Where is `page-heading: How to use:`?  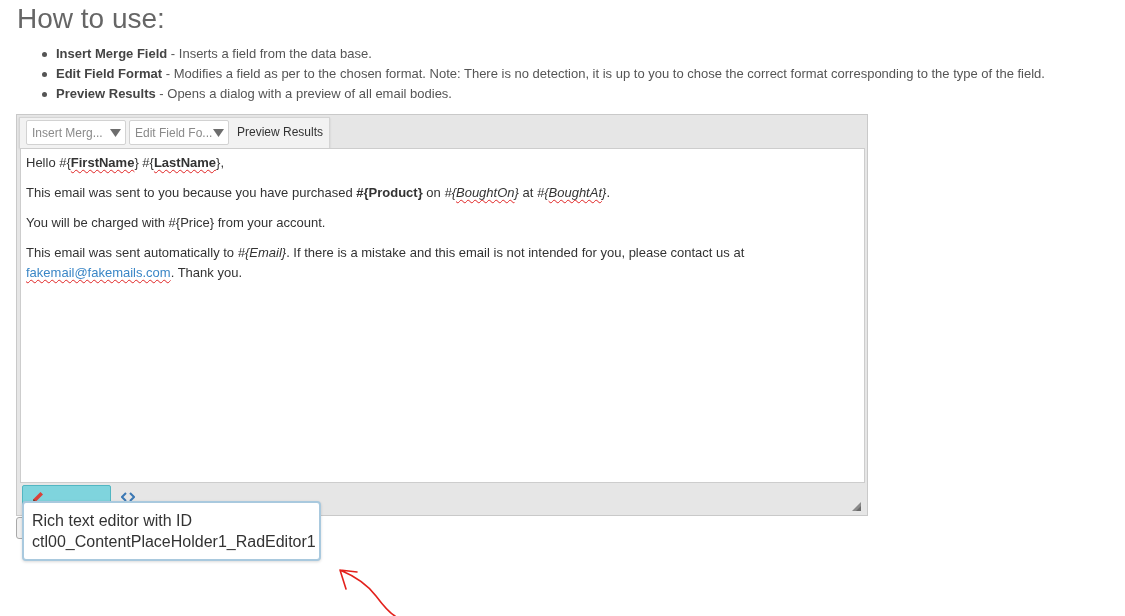 page-heading: How to use: is located at coordinates (91, 19).